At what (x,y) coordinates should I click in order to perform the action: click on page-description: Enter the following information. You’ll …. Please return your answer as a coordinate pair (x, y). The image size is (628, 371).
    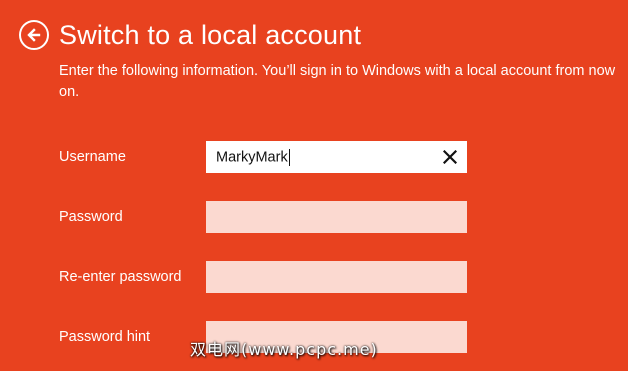
    Looking at the image, I should click on (337, 81).